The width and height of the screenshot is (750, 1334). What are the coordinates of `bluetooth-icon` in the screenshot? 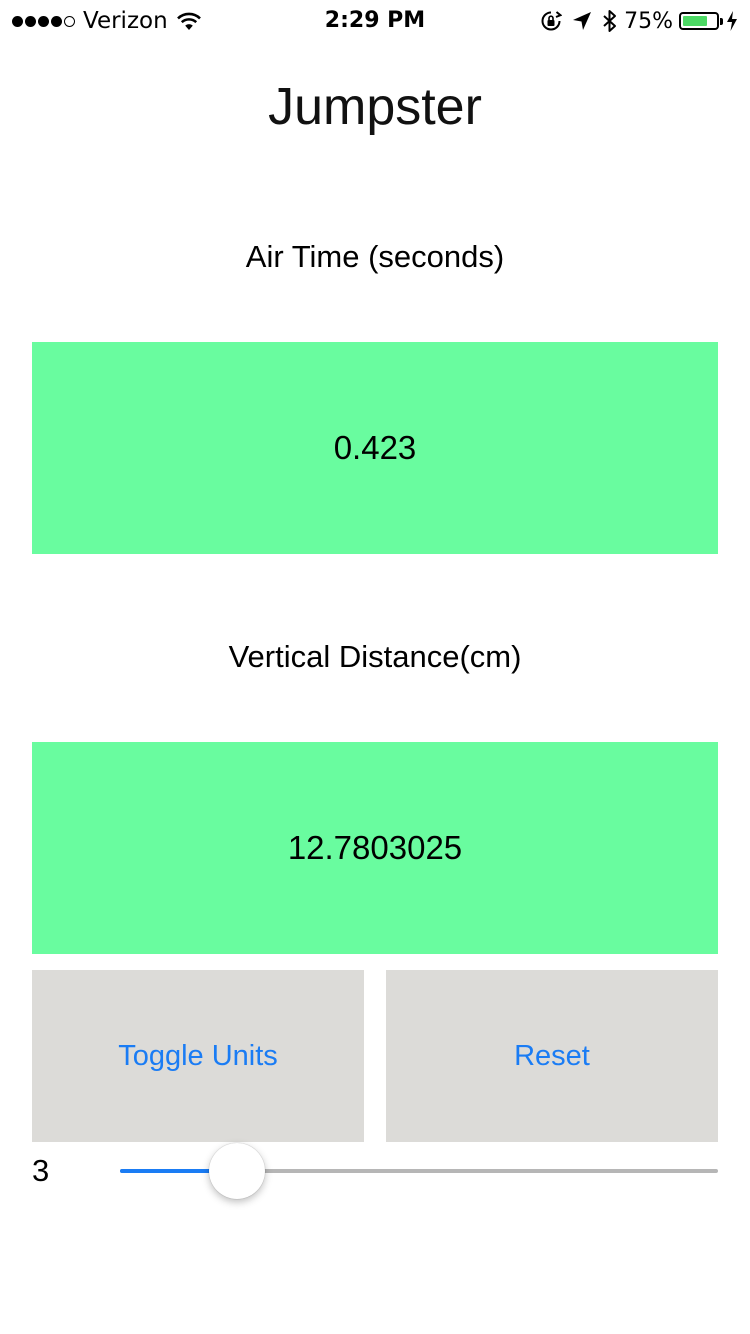 It's located at (610, 21).